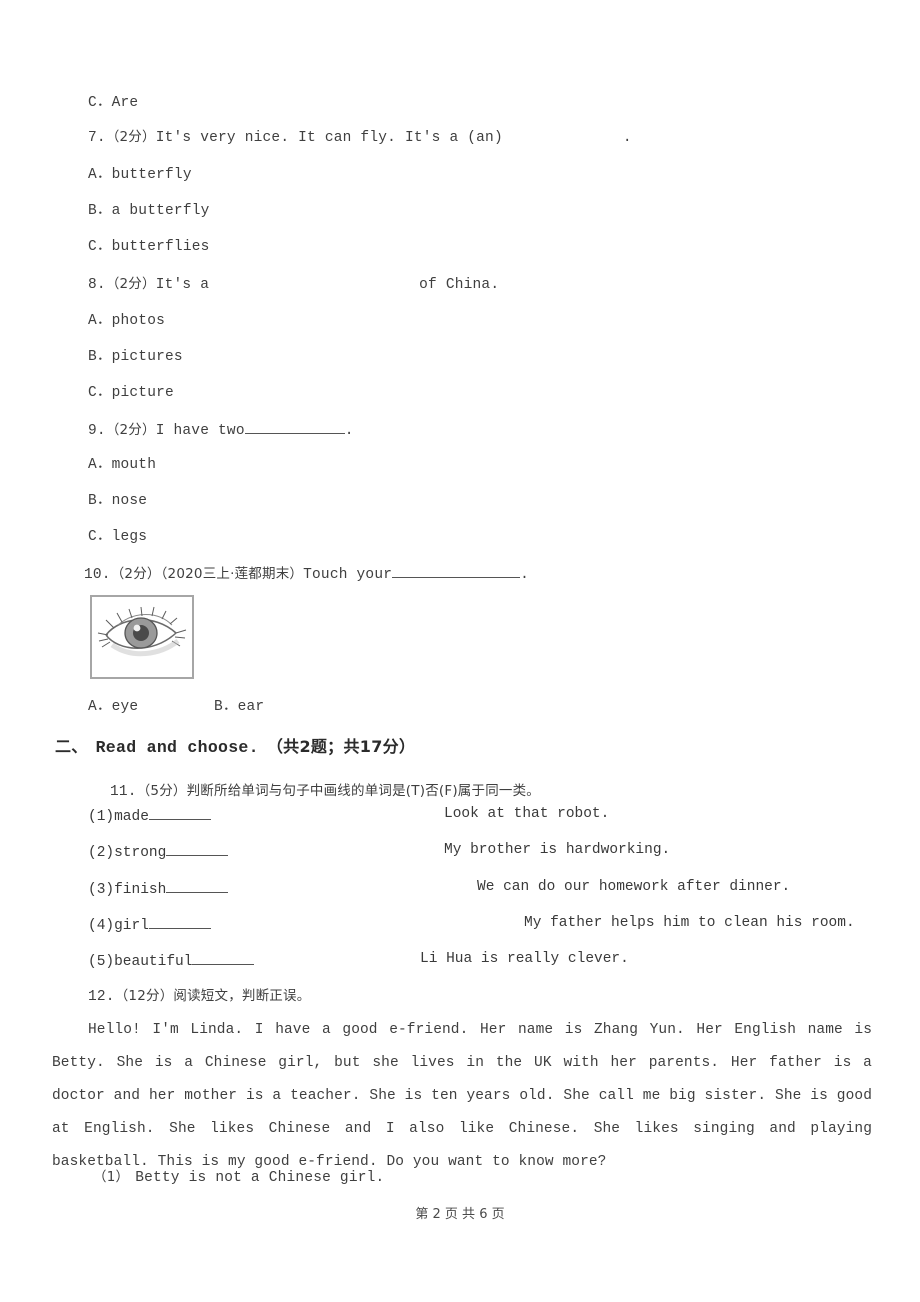  Describe the element at coordinates (113, 103) in the screenshot. I see `option-item: C．Are` at that location.